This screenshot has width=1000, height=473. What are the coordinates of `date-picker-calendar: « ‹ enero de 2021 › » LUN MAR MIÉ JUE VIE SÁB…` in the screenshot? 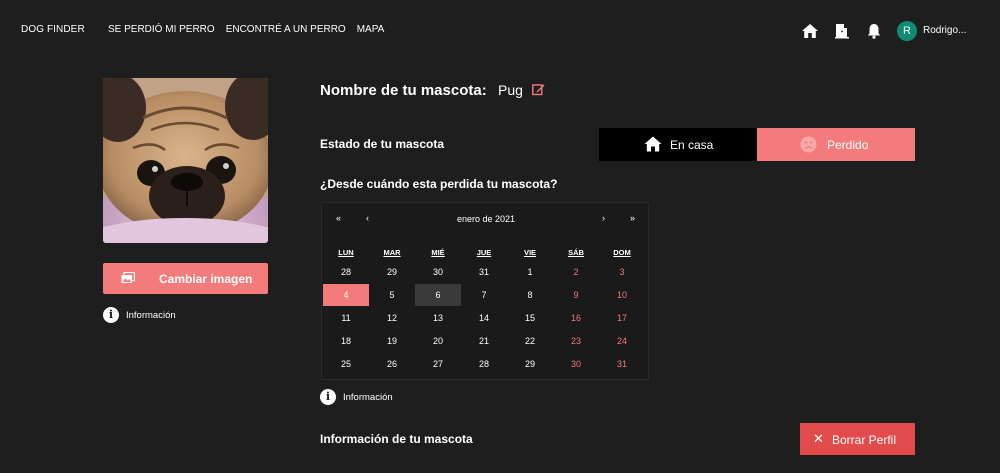 It's located at (485, 291).